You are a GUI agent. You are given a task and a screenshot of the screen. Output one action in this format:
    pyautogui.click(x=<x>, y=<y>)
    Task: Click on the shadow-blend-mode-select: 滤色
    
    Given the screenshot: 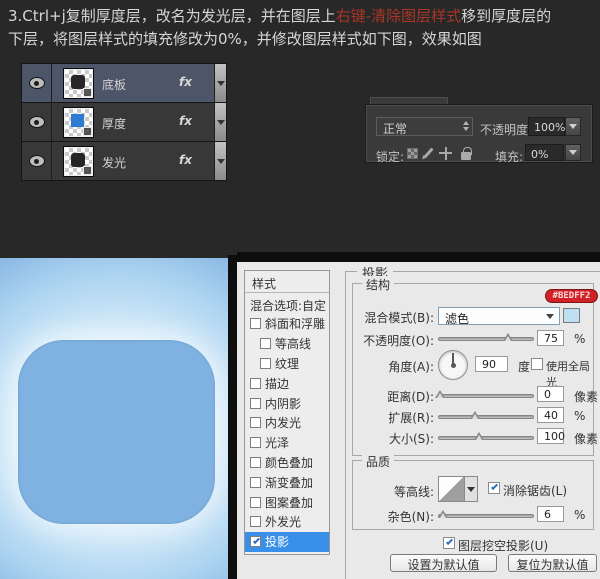 What is the action you would take?
    pyautogui.click(x=499, y=316)
    